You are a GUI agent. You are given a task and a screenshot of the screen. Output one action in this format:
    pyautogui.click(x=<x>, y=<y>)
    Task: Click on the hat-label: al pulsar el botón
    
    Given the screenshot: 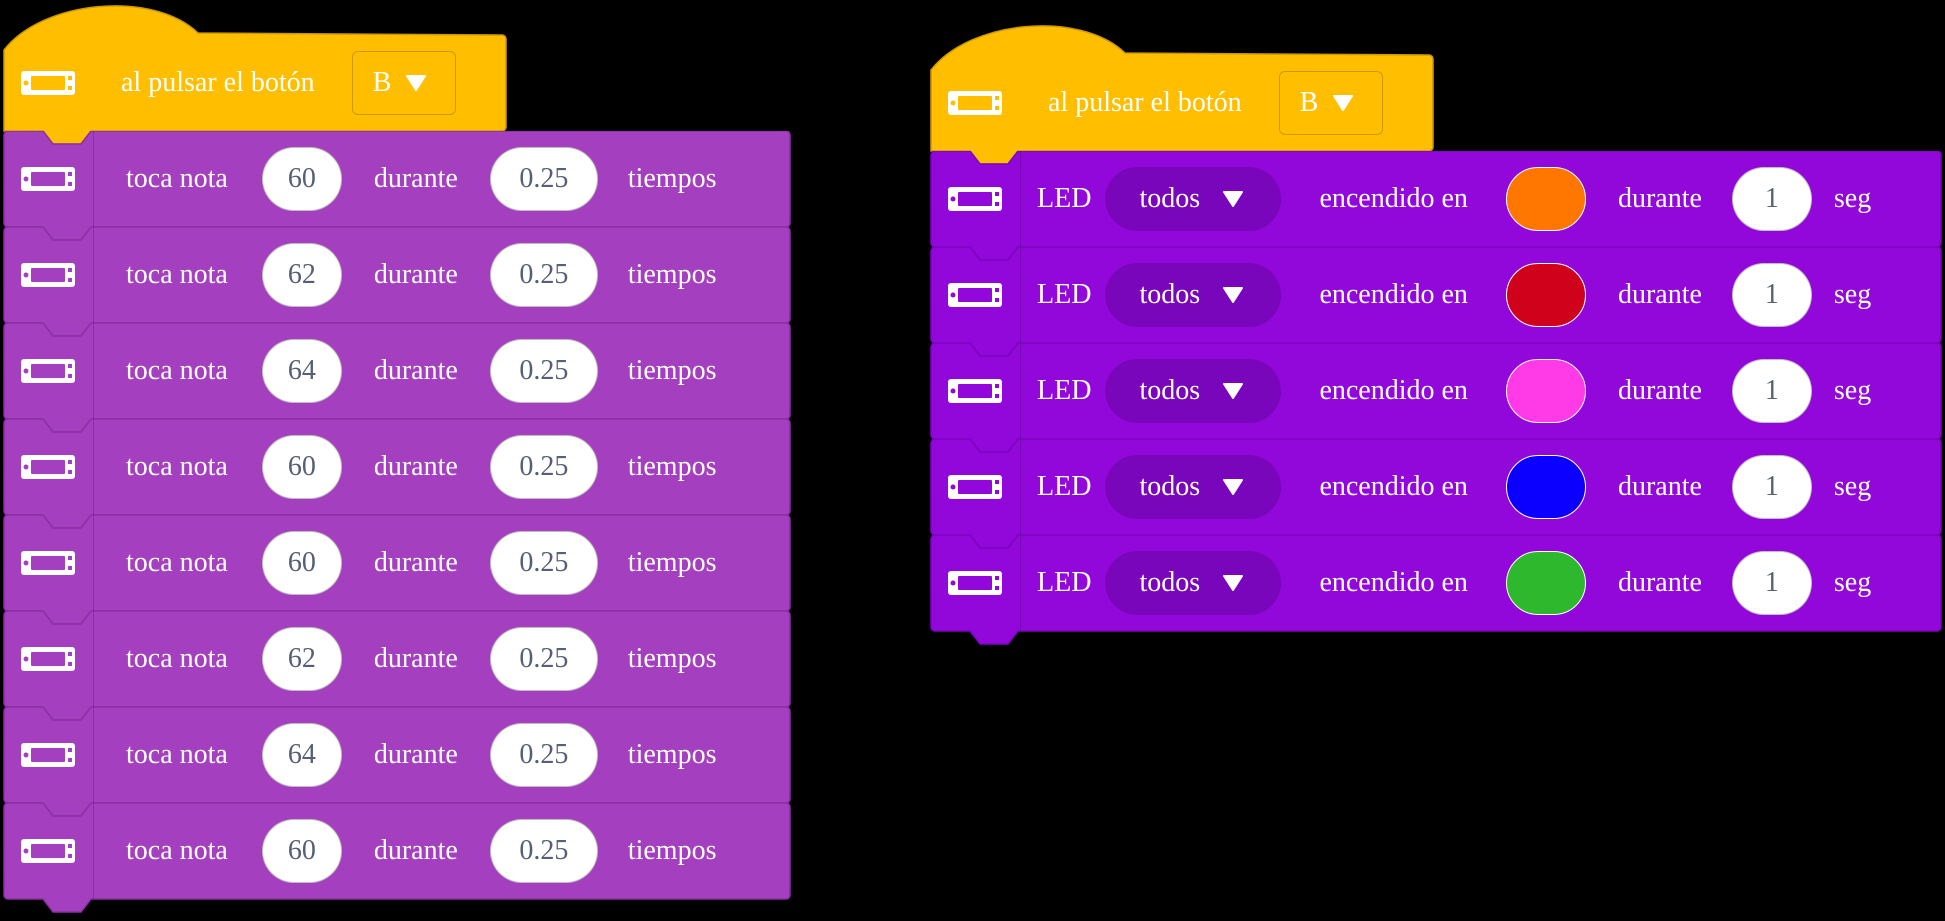 What is the action you would take?
    pyautogui.click(x=218, y=82)
    